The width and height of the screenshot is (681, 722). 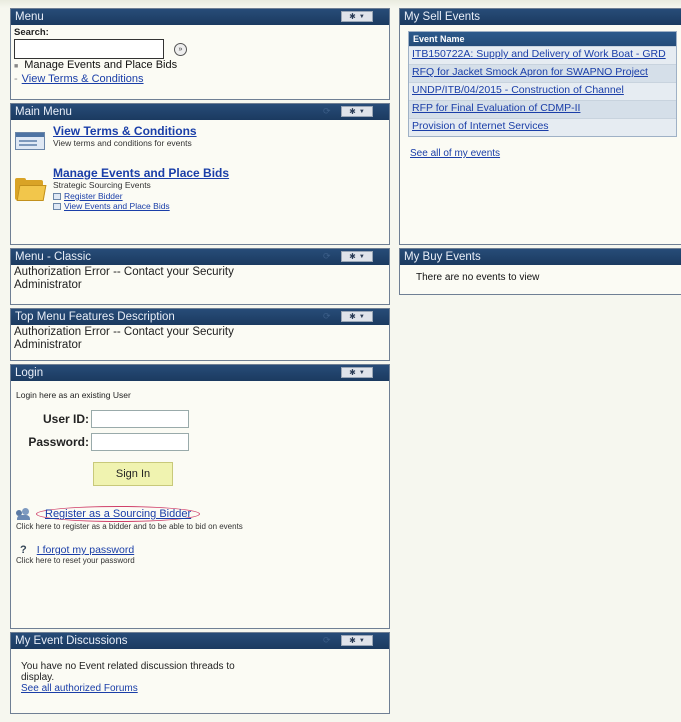 What do you see at coordinates (200, 80) in the screenshot?
I see `menu-link-view-terms: - View Terms & Conditions` at bounding box center [200, 80].